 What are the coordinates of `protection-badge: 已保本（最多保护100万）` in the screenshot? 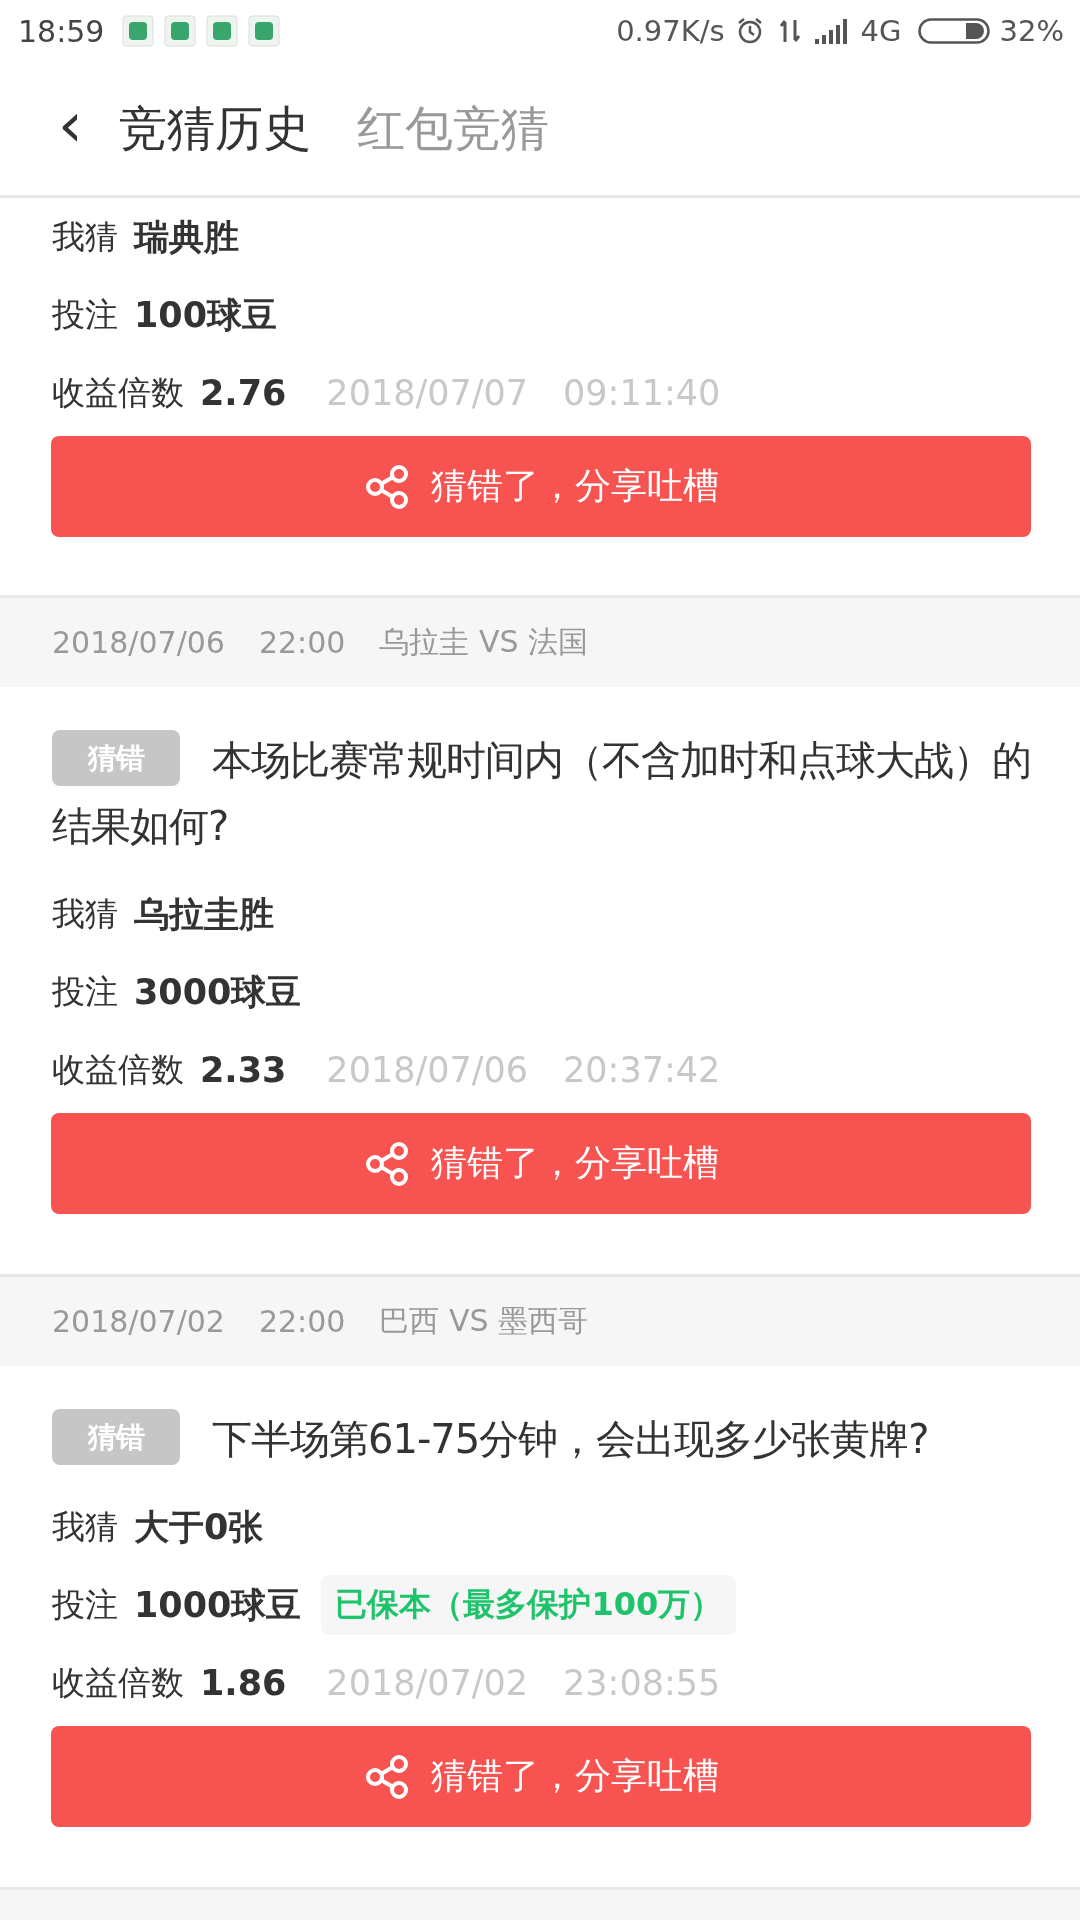 It's located at (529, 1605).